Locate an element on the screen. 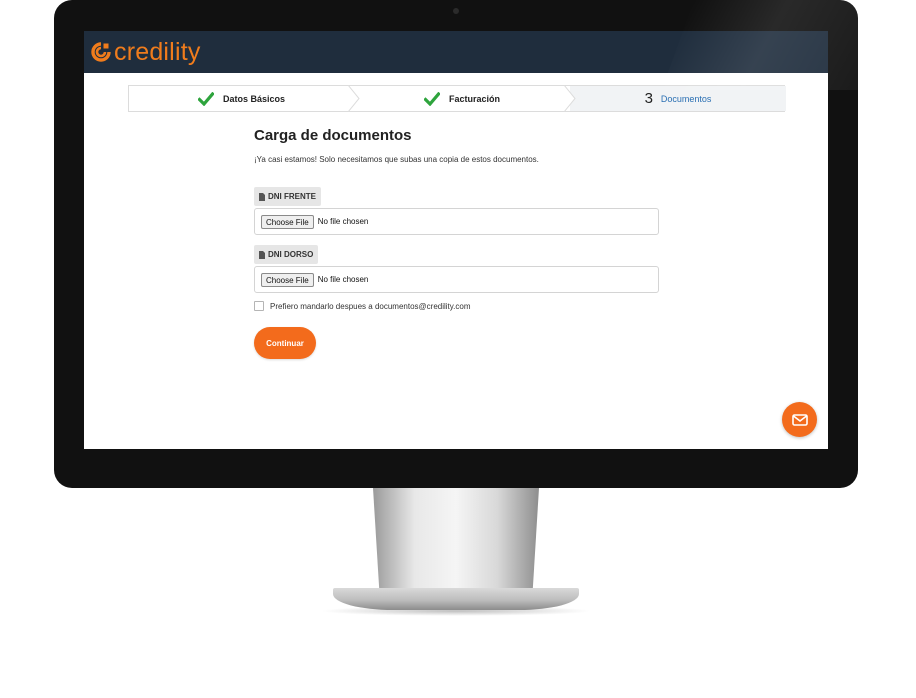 This screenshot has width=916, height=698. continue-button: Continuar is located at coordinates (285, 343).